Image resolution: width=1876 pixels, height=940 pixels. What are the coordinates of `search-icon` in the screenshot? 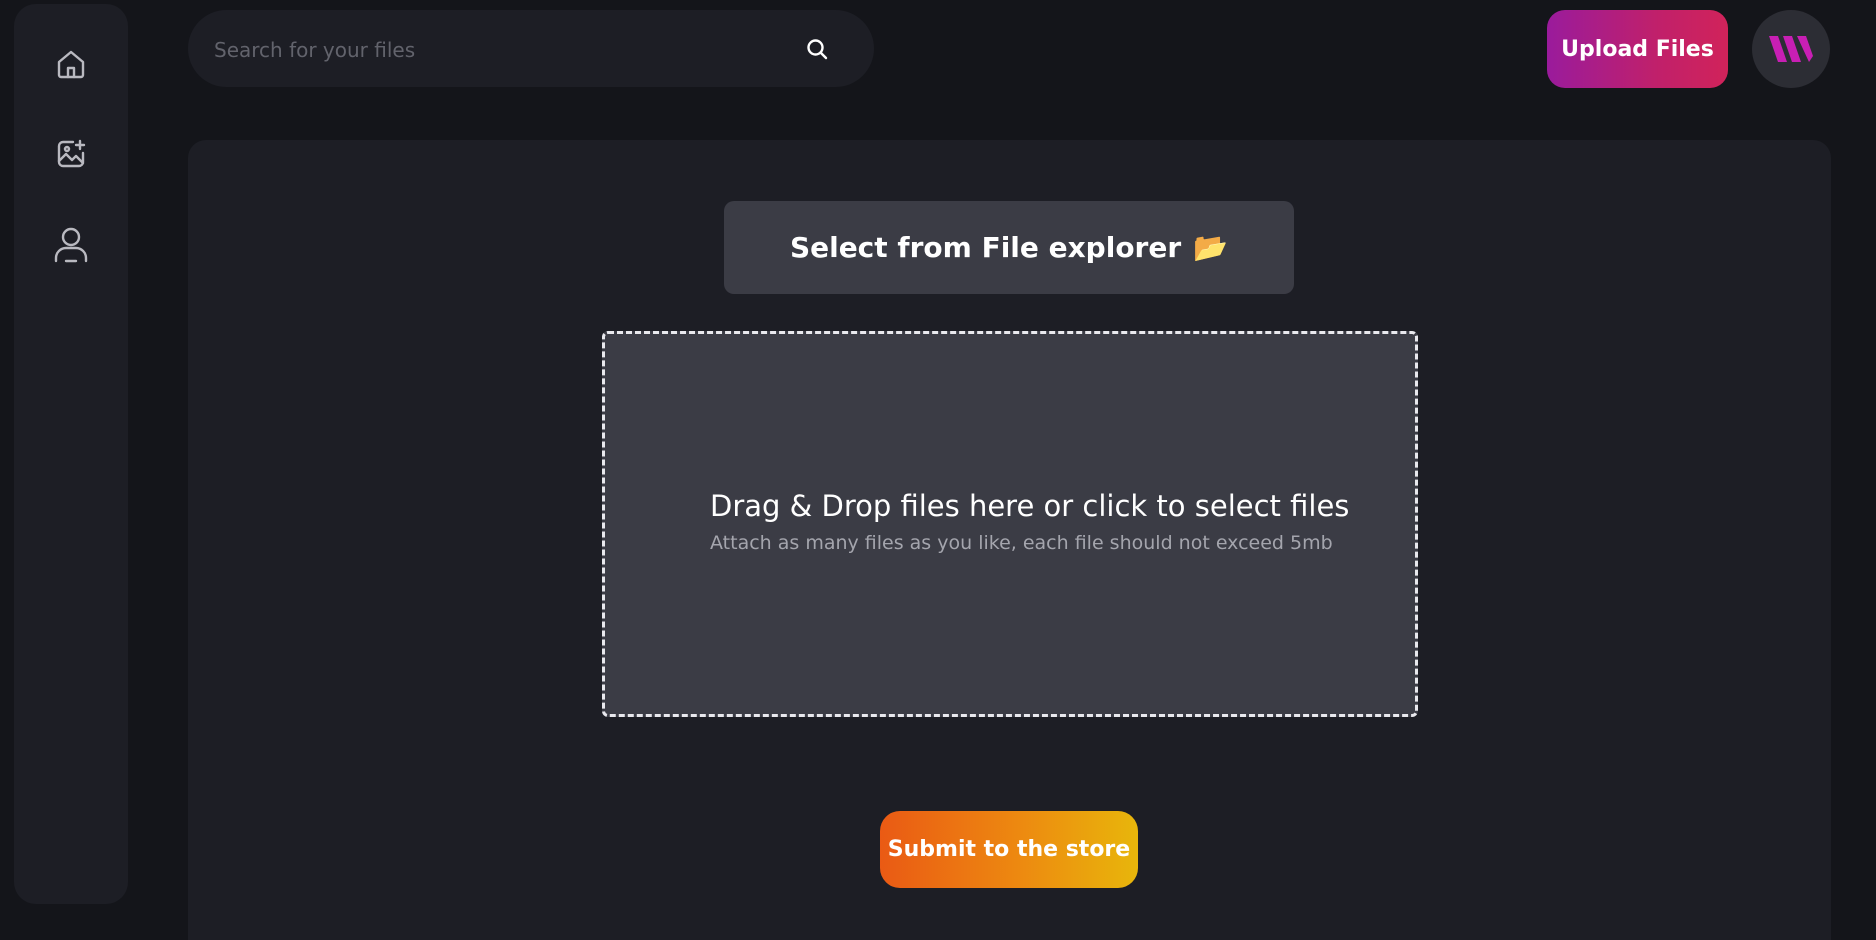 It's located at (817, 49).